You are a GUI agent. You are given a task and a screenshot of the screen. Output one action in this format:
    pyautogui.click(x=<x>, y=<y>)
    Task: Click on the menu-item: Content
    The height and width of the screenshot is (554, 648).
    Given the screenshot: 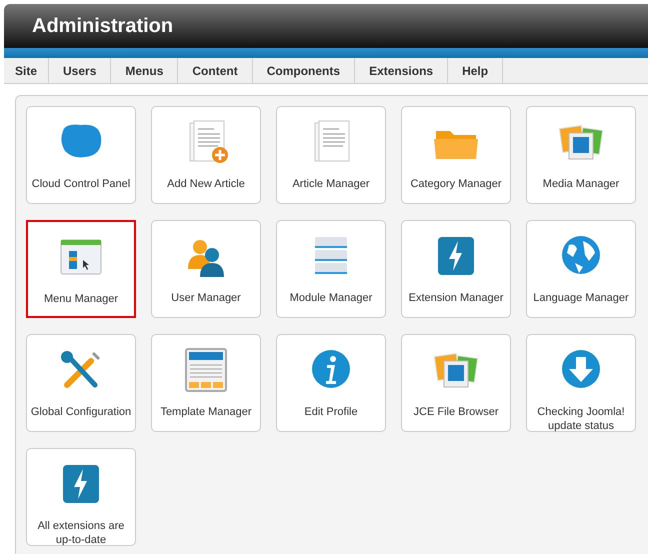 What is the action you would take?
    pyautogui.click(x=215, y=70)
    